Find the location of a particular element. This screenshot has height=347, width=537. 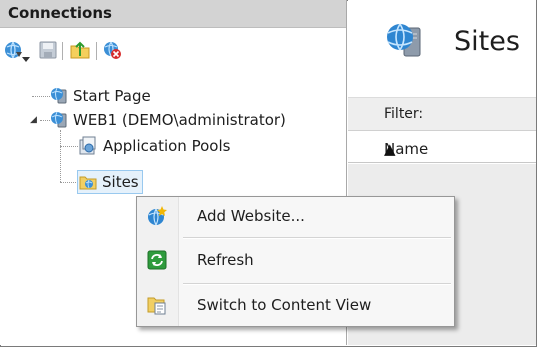

up-folder-icon is located at coordinates (80, 50).